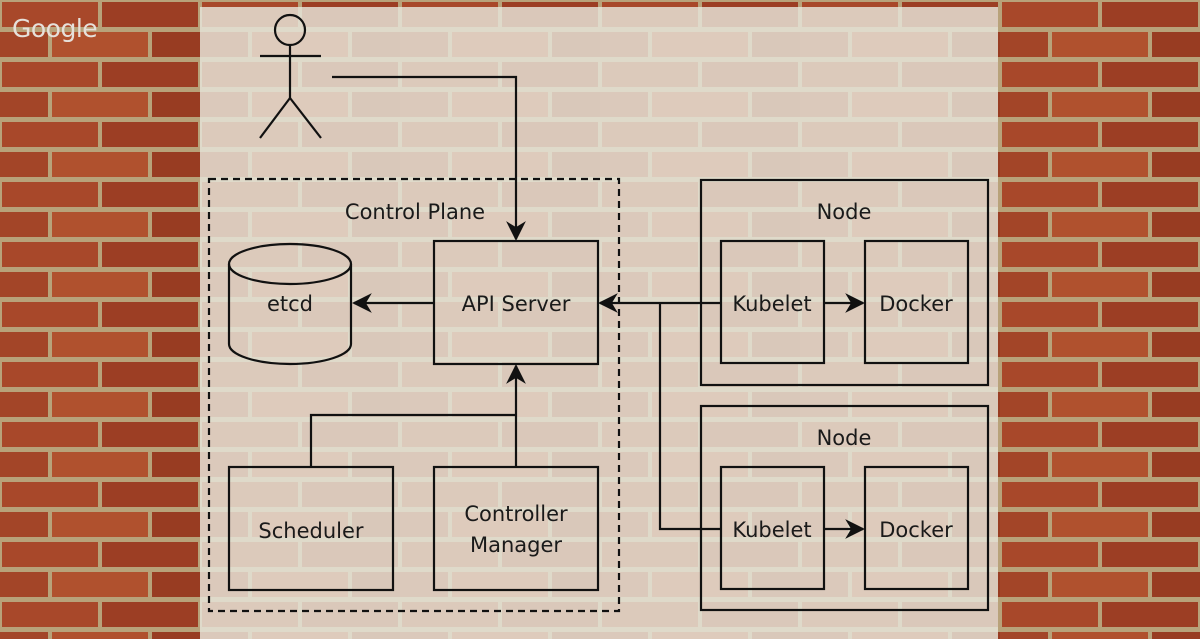 The image size is (1200, 639). Describe the element at coordinates (771, 304) in the screenshot. I see `kubelet-1-label: Kubelet` at that location.